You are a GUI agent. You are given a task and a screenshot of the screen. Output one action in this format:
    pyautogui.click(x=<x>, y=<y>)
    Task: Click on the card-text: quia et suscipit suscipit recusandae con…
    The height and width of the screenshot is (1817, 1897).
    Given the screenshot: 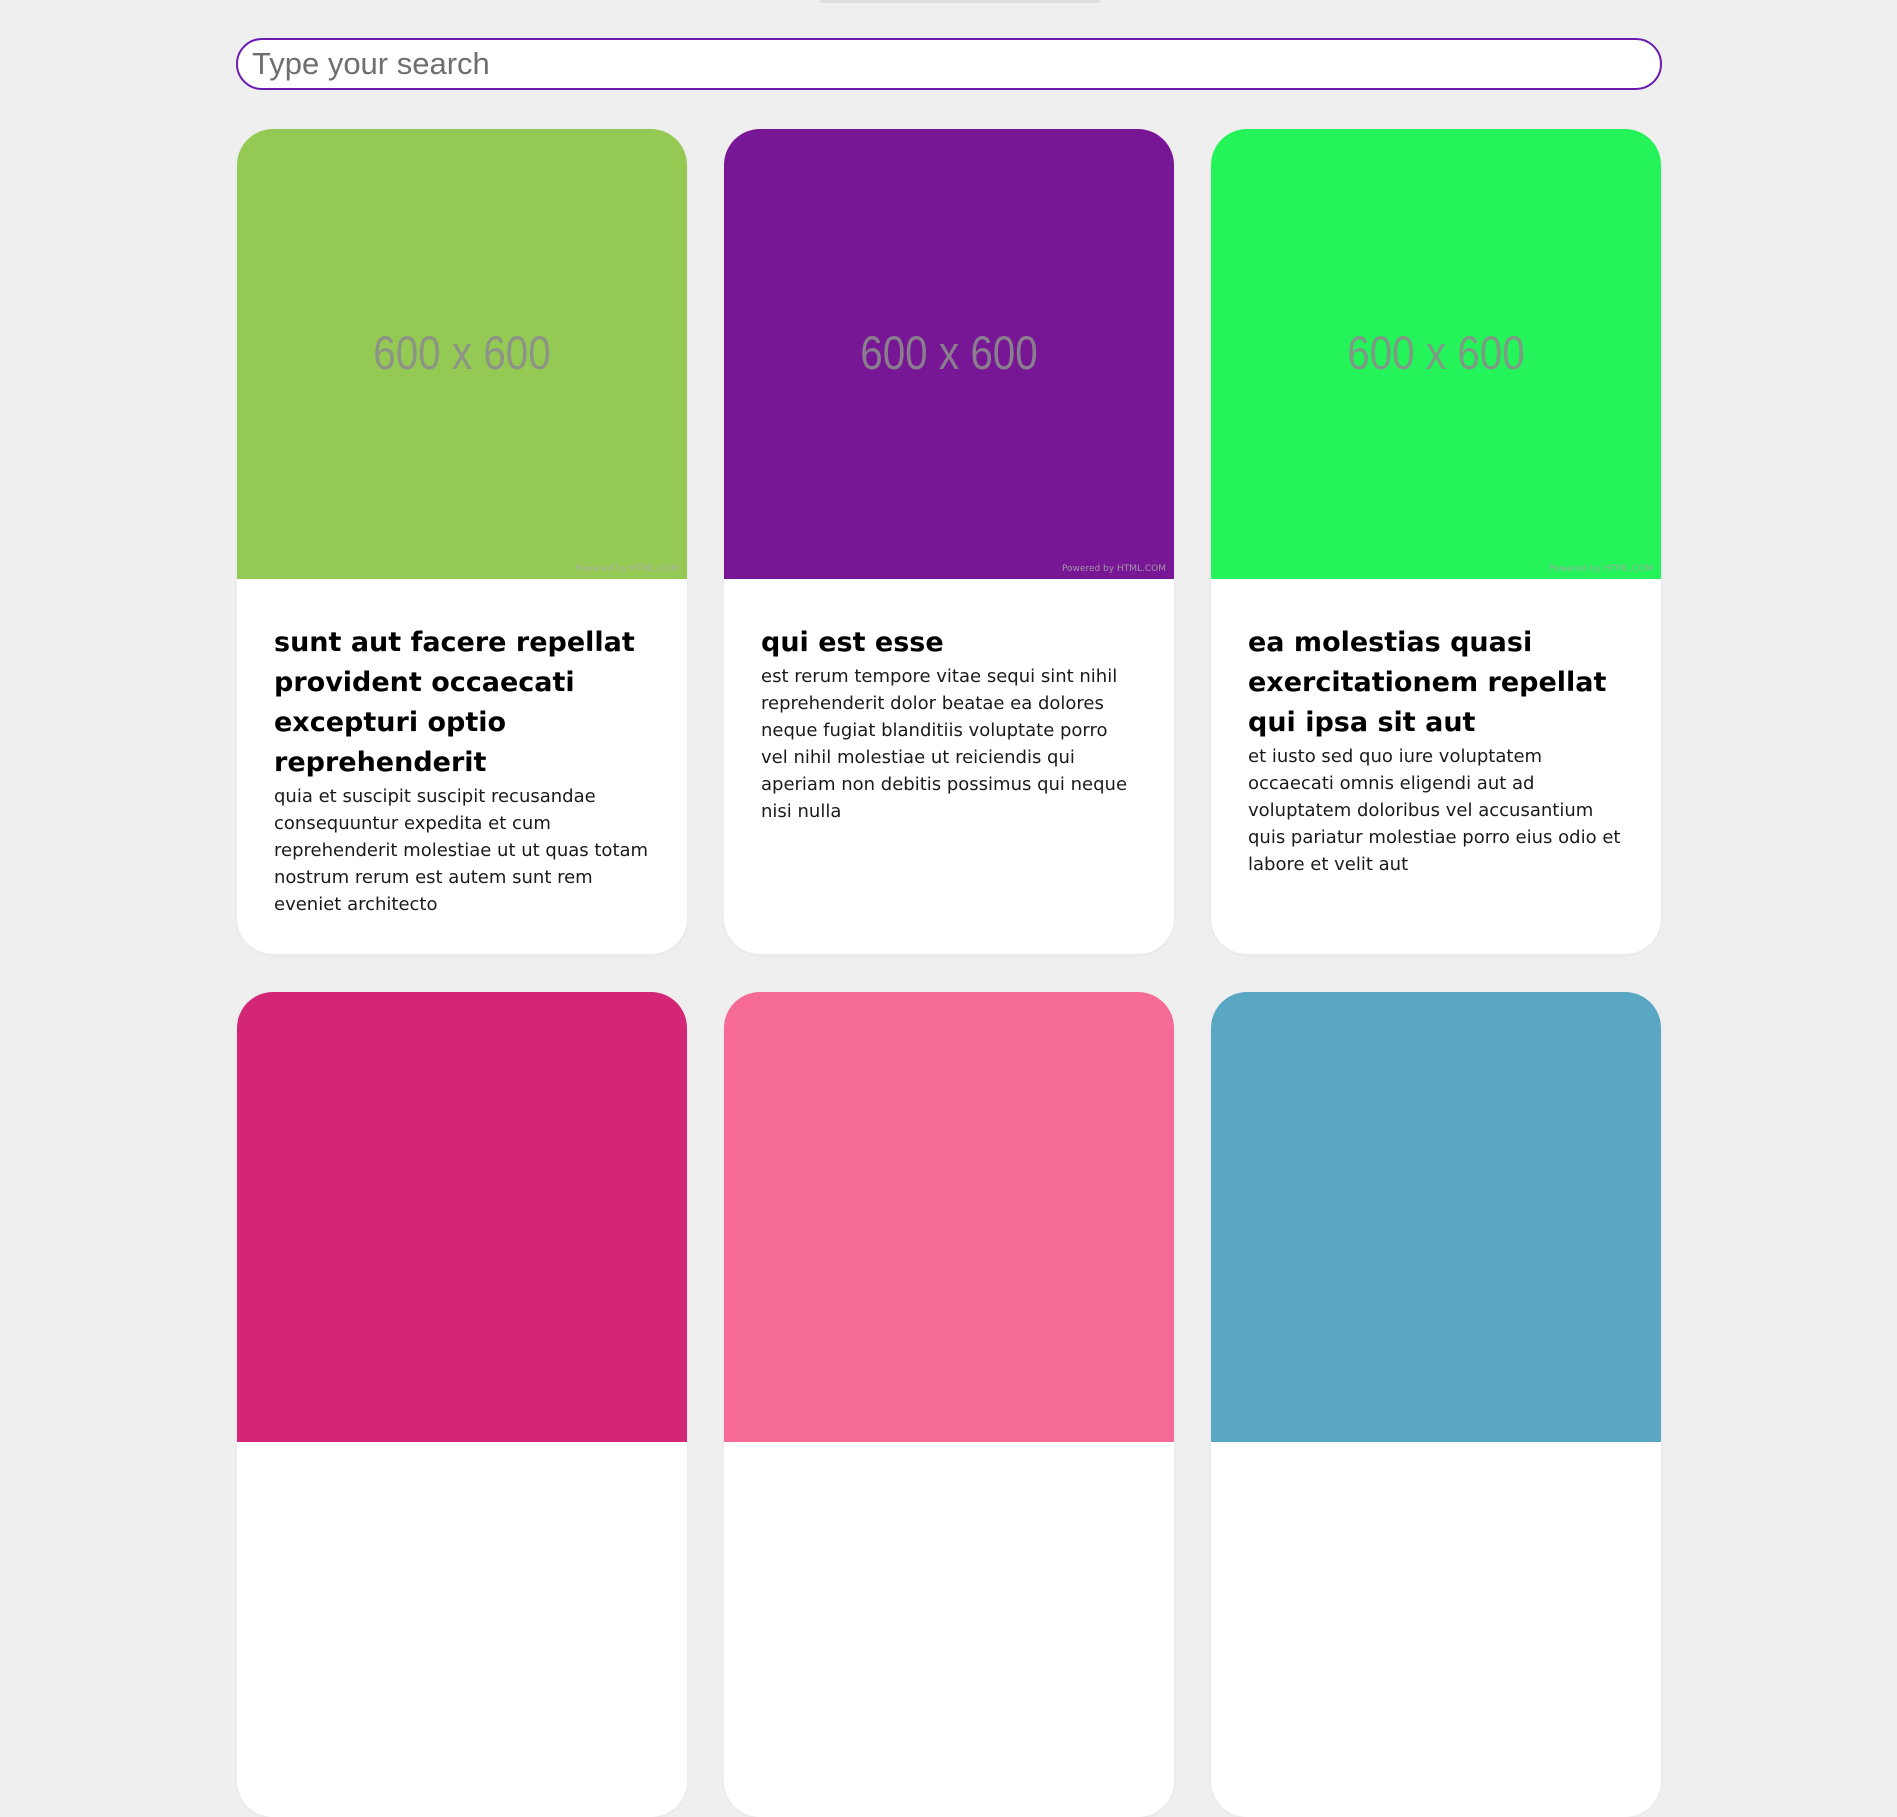 What is the action you would take?
    pyautogui.click(x=461, y=850)
    